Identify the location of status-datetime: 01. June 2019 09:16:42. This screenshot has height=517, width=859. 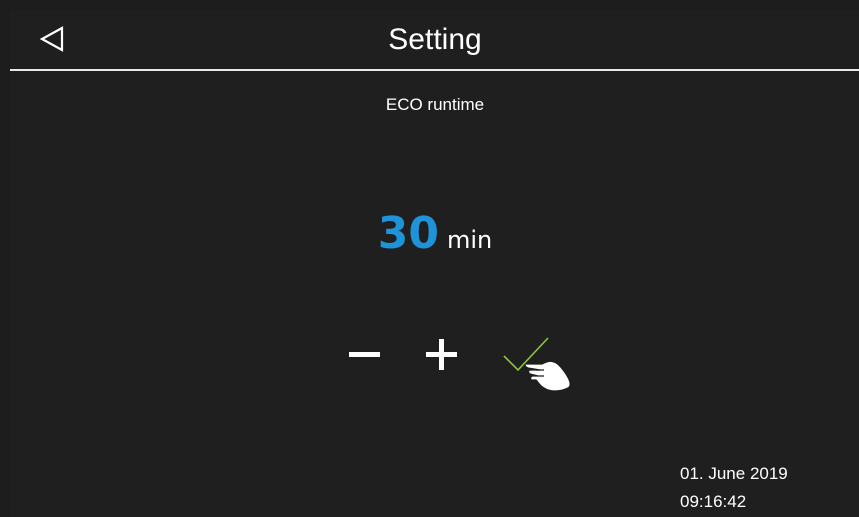
(765, 488).